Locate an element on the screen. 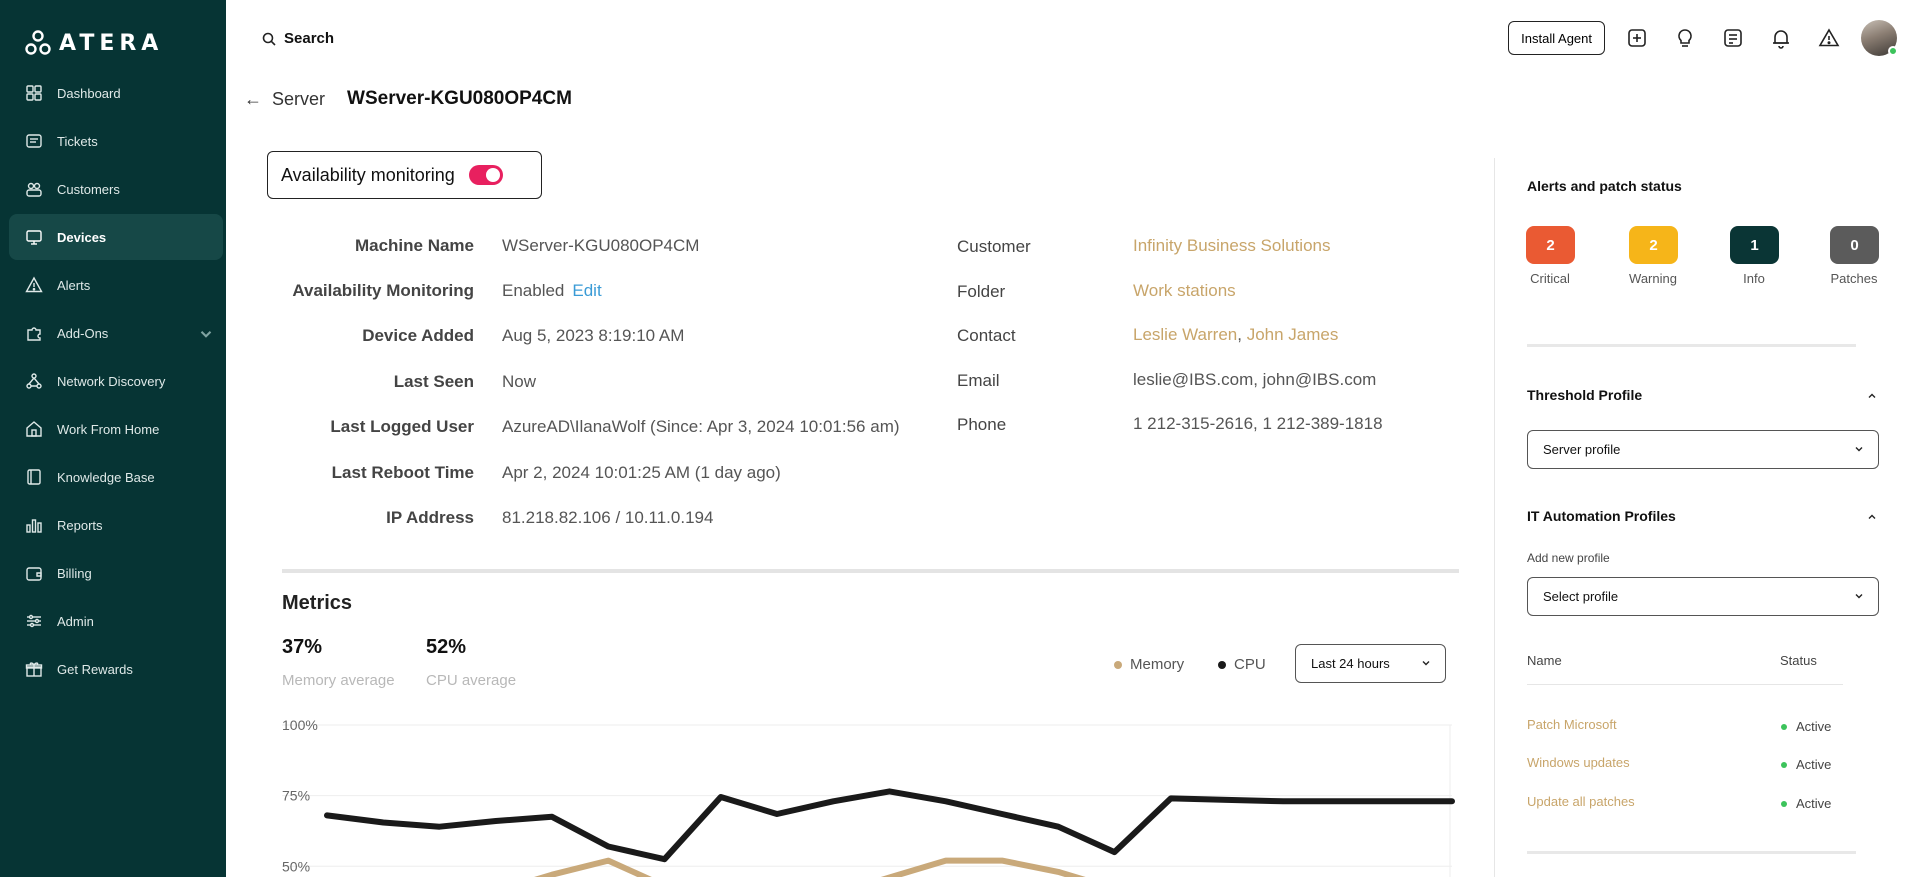  select-profile-value: Select profile is located at coordinates (1581, 596).